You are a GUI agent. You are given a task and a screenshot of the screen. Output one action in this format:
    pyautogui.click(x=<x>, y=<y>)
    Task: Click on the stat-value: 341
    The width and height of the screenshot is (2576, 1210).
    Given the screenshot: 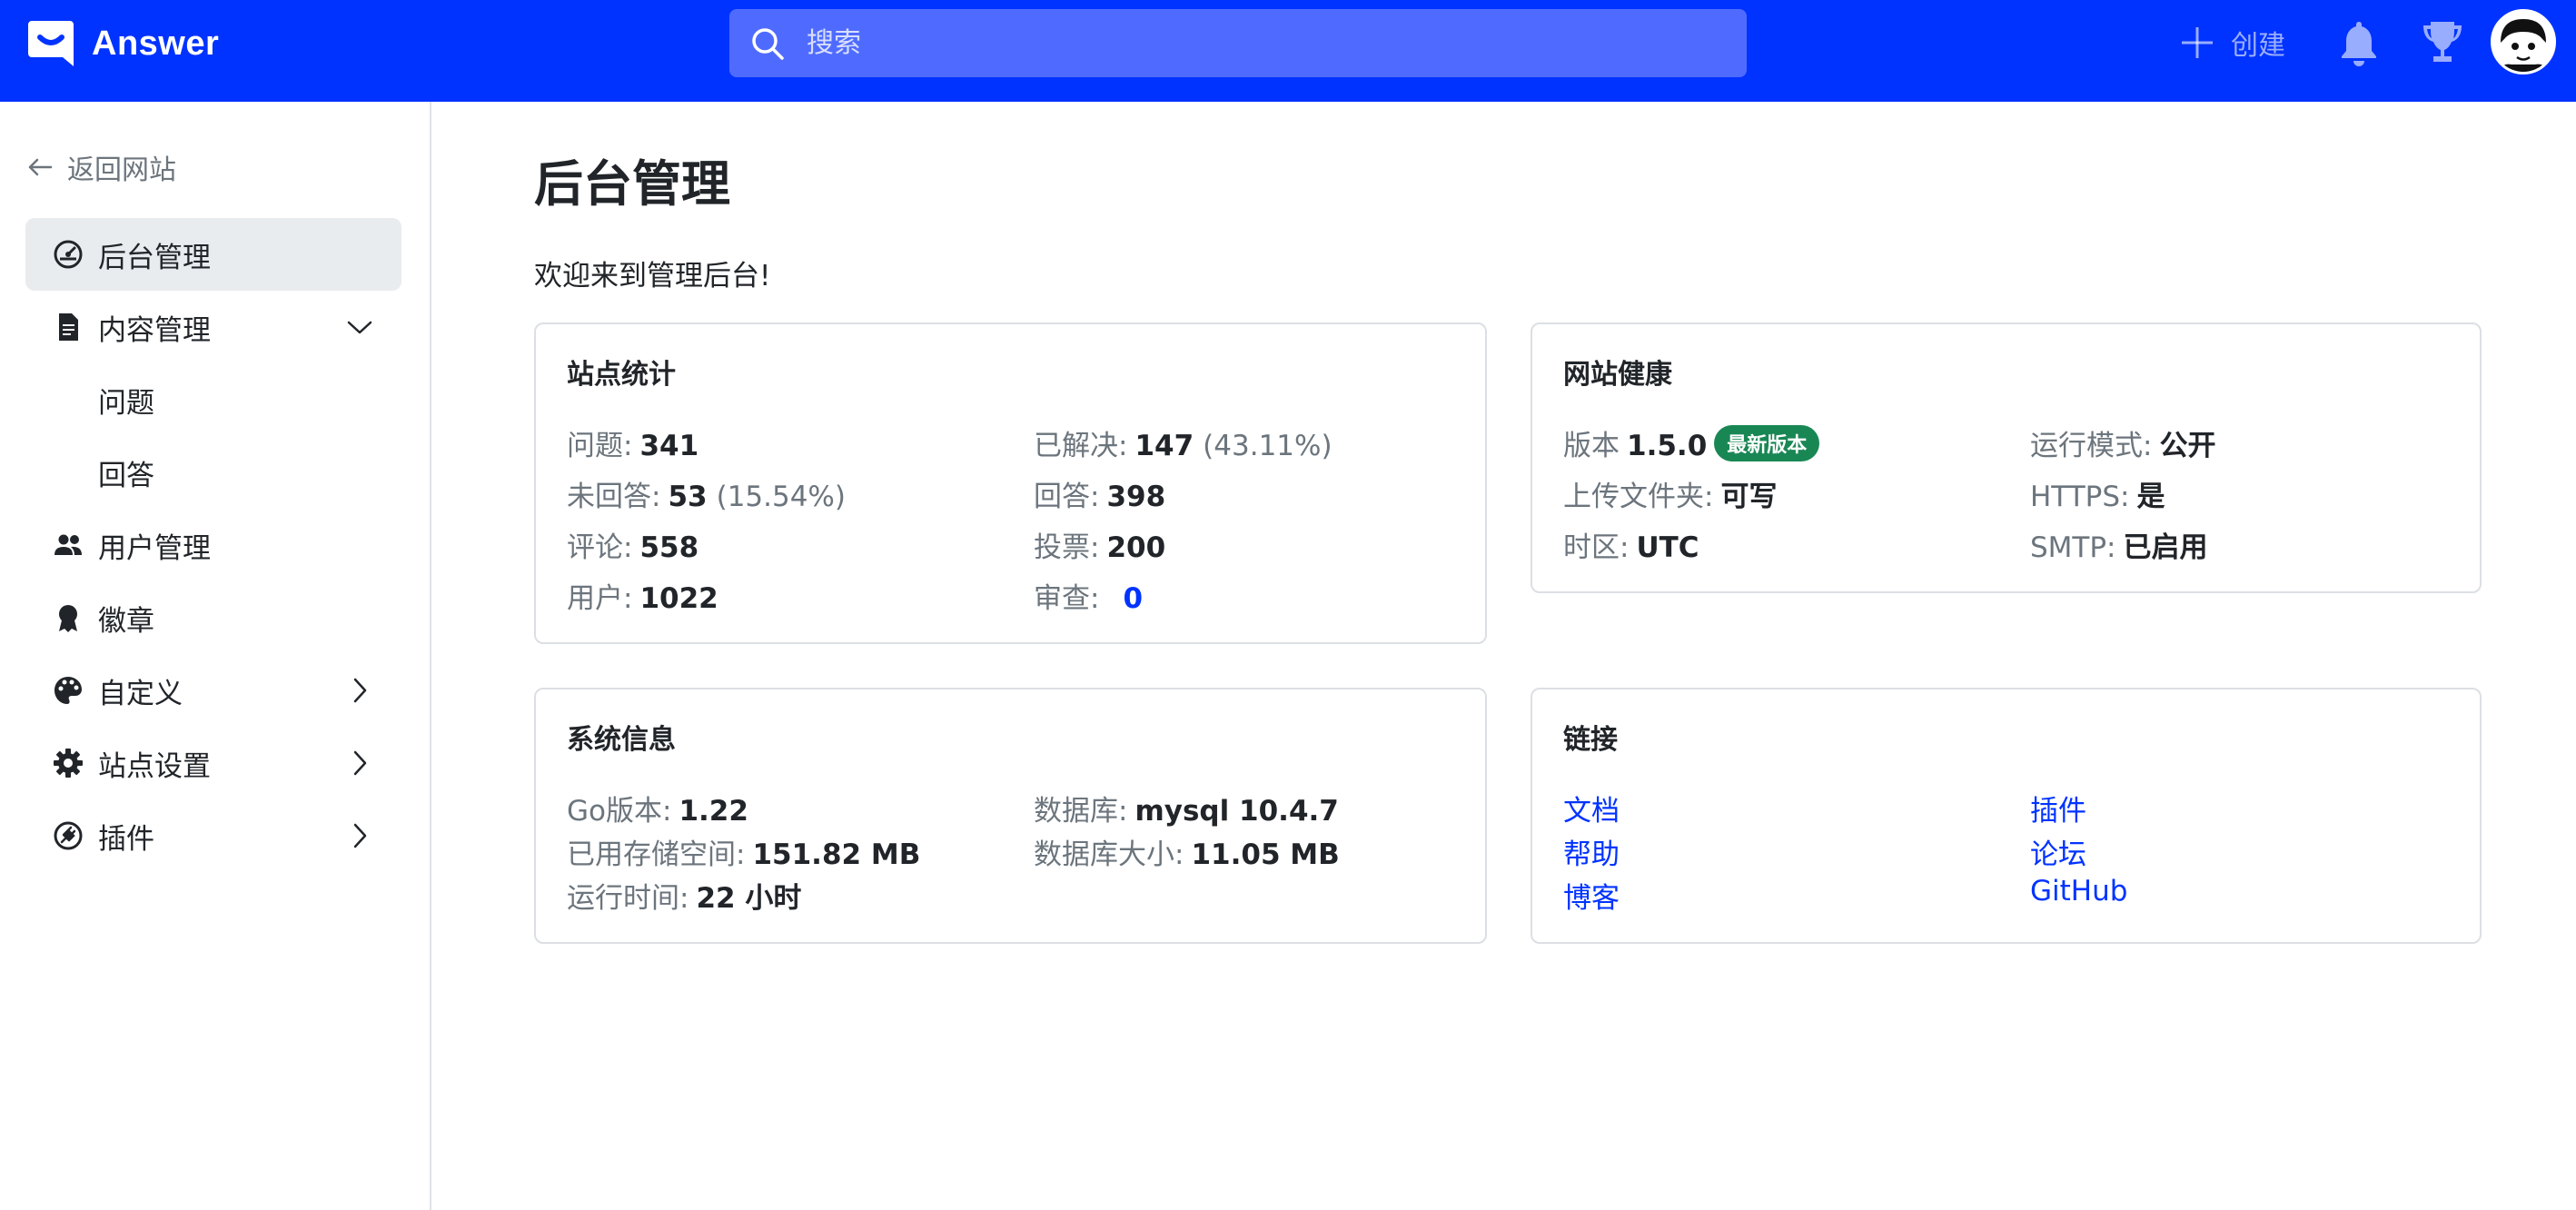 What is the action you would take?
    pyautogui.click(x=669, y=446)
    